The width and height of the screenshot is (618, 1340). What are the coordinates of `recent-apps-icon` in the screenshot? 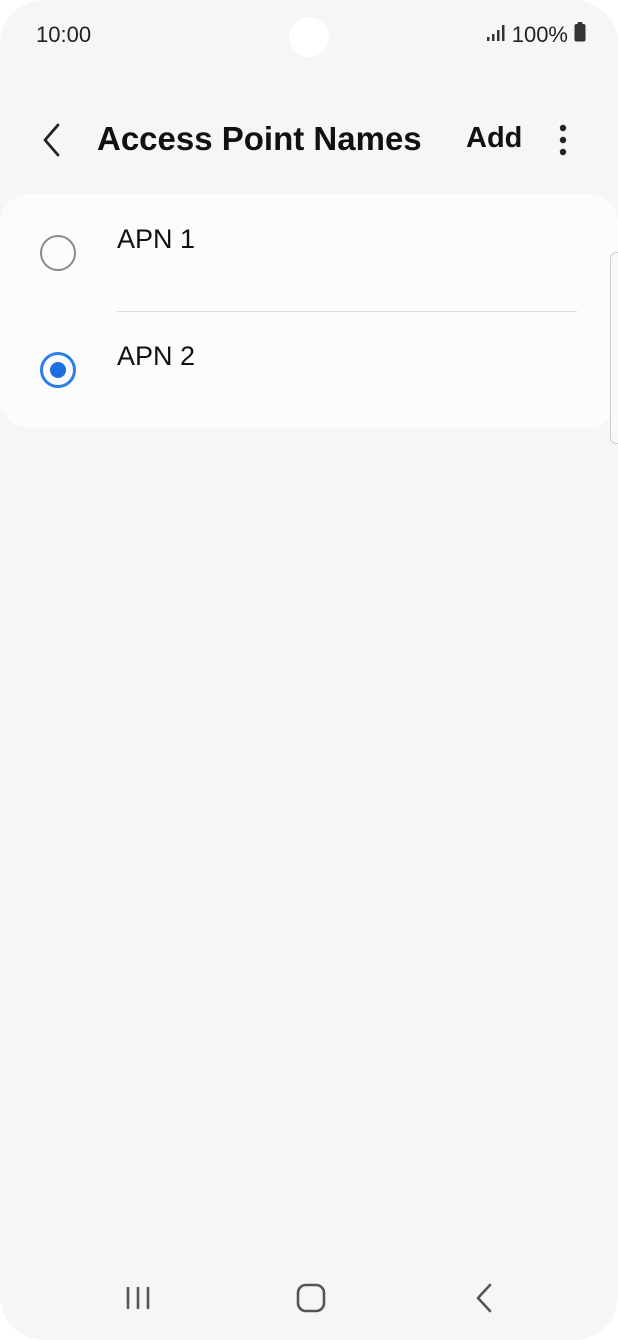 It's located at (138, 1298).